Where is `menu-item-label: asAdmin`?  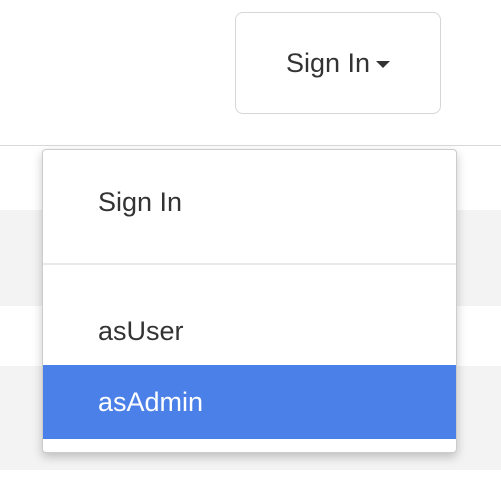
menu-item-label: asAdmin is located at coordinates (151, 401).